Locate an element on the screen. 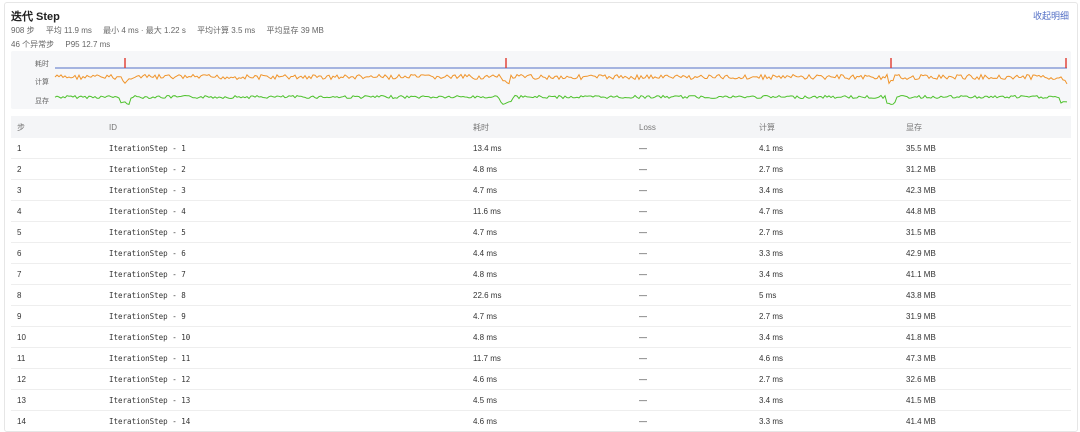 Image resolution: width=1080 pixels, height=432 pixels. table-row: 2 IterationStep - 2 4.8 ms —2.7 ms 31.2 MB is located at coordinates (541, 169).